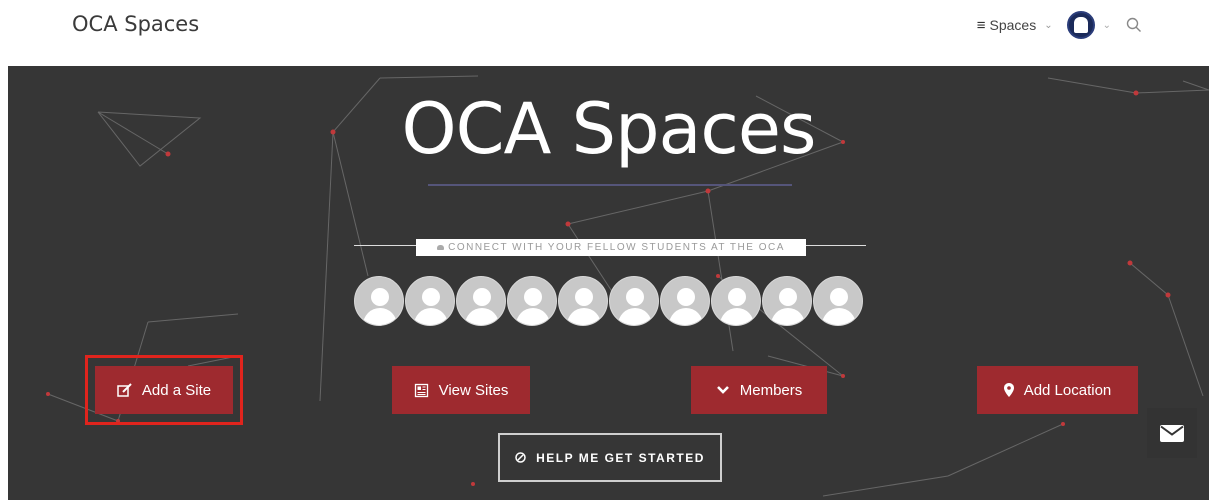 Image resolution: width=1209 pixels, height=500 pixels. I want to click on site-brand: OCA Spaces, so click(135, 24).